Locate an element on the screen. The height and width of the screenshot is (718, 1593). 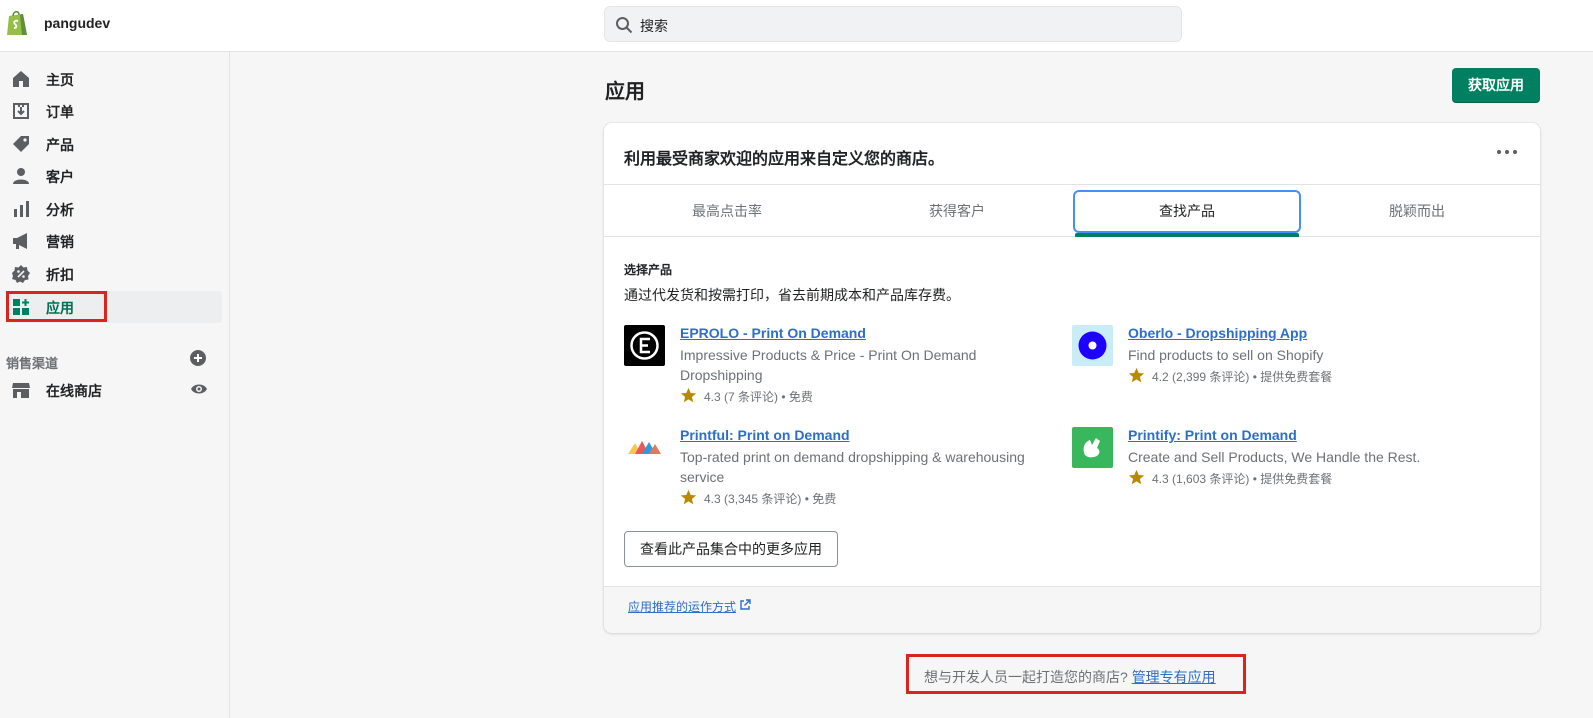
orders-icon is located at coordinates (21, 111).